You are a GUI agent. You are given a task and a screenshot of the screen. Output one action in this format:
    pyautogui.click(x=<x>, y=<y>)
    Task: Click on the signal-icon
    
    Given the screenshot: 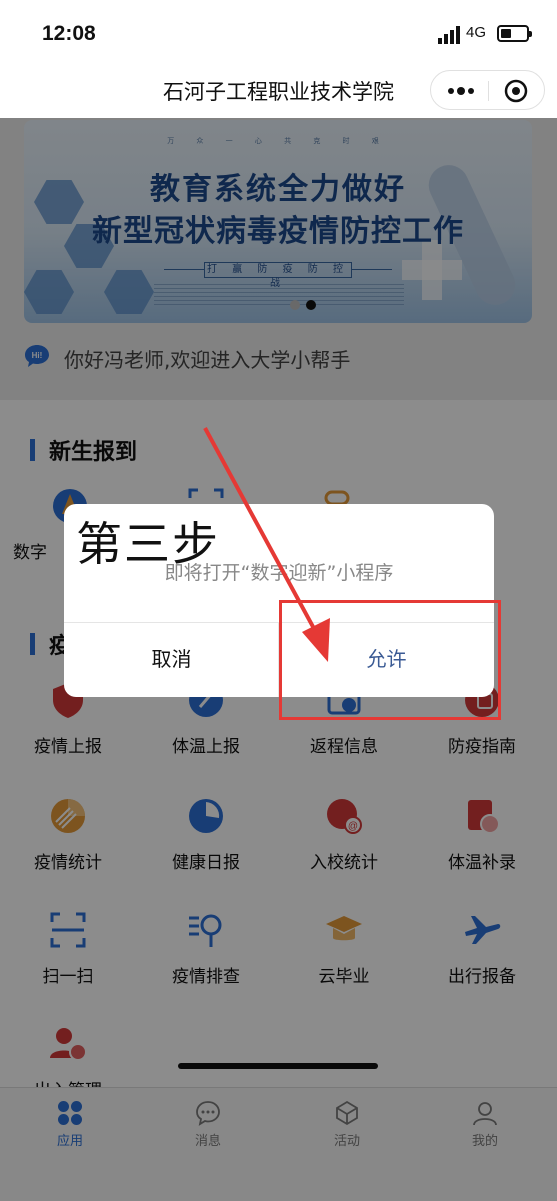 What is the action you would take?
    pyautogui.click(x=449, y=35)
    